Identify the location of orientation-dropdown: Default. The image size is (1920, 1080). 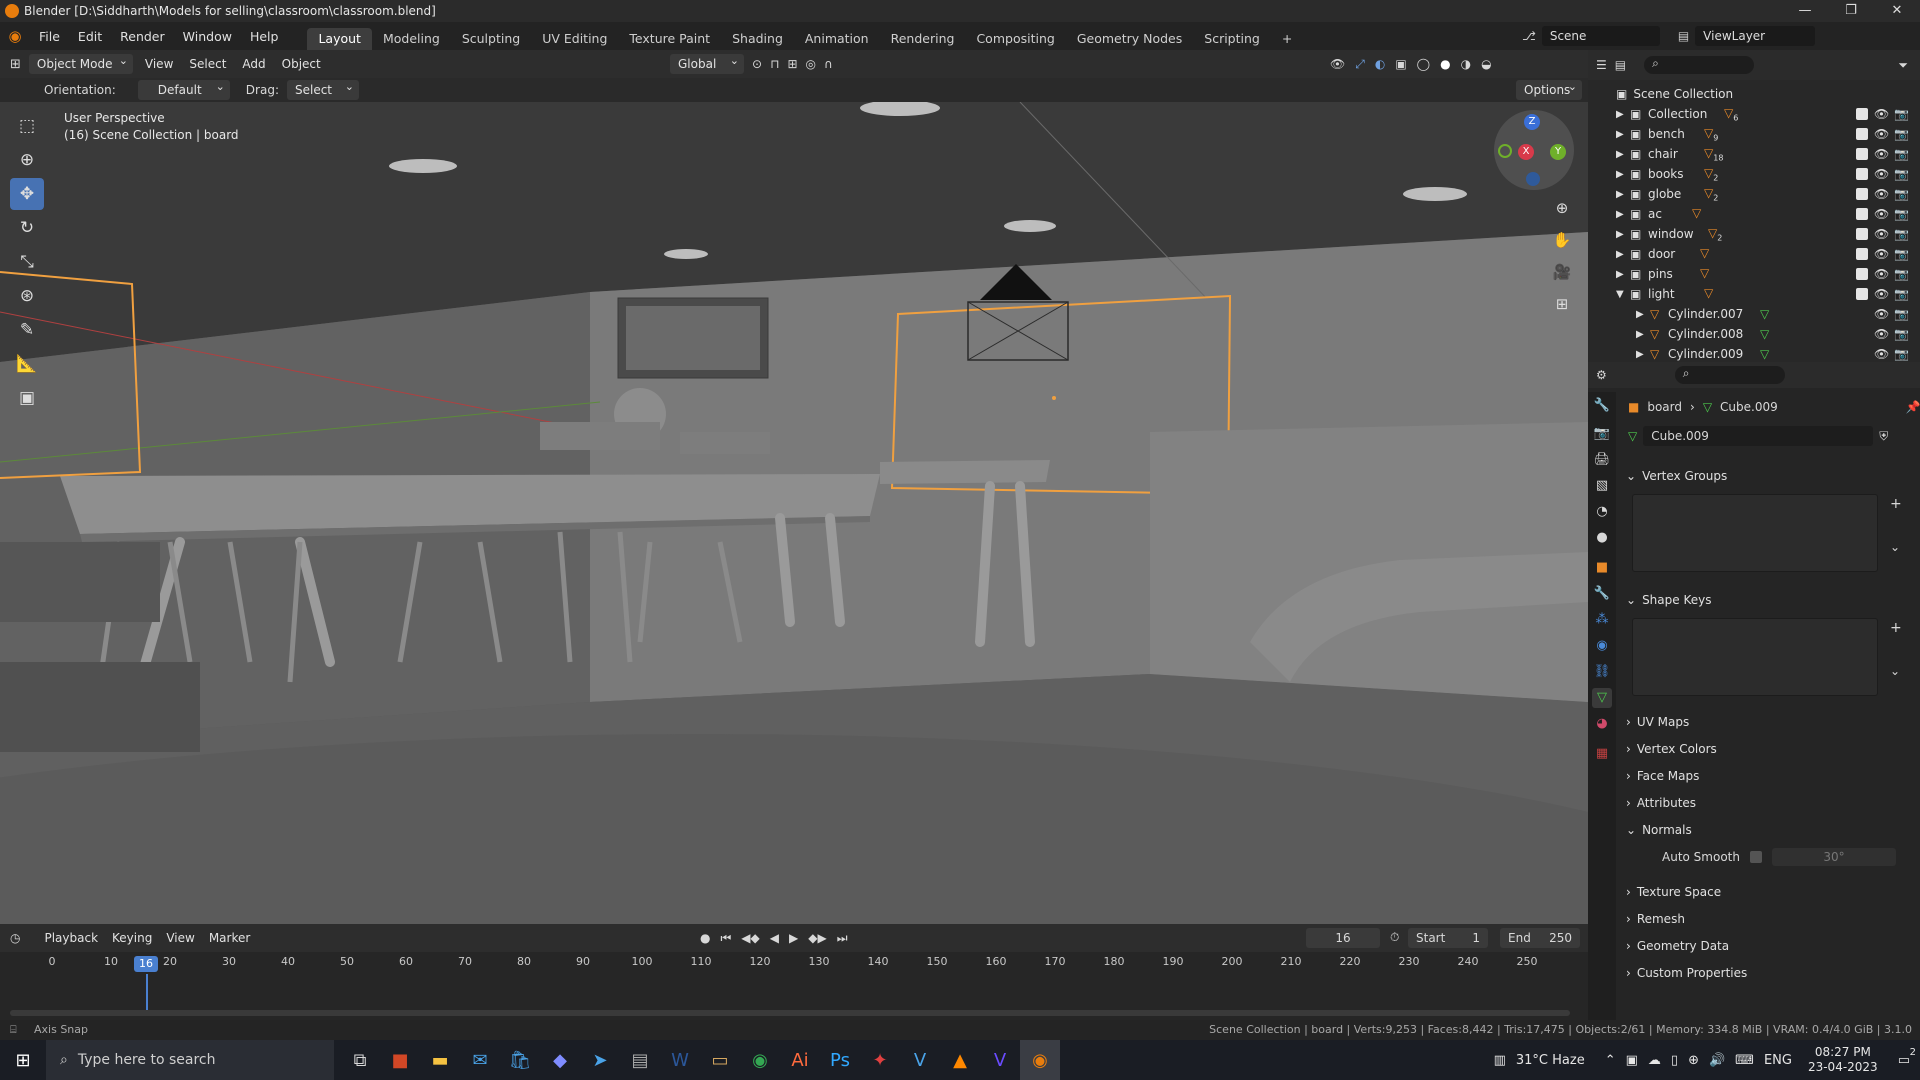
(183, 88).